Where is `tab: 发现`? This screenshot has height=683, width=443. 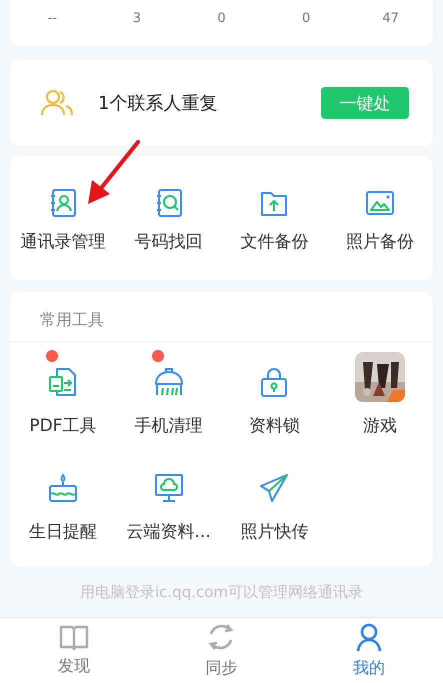 tab: 发现 is located at coordinates (74, 650).